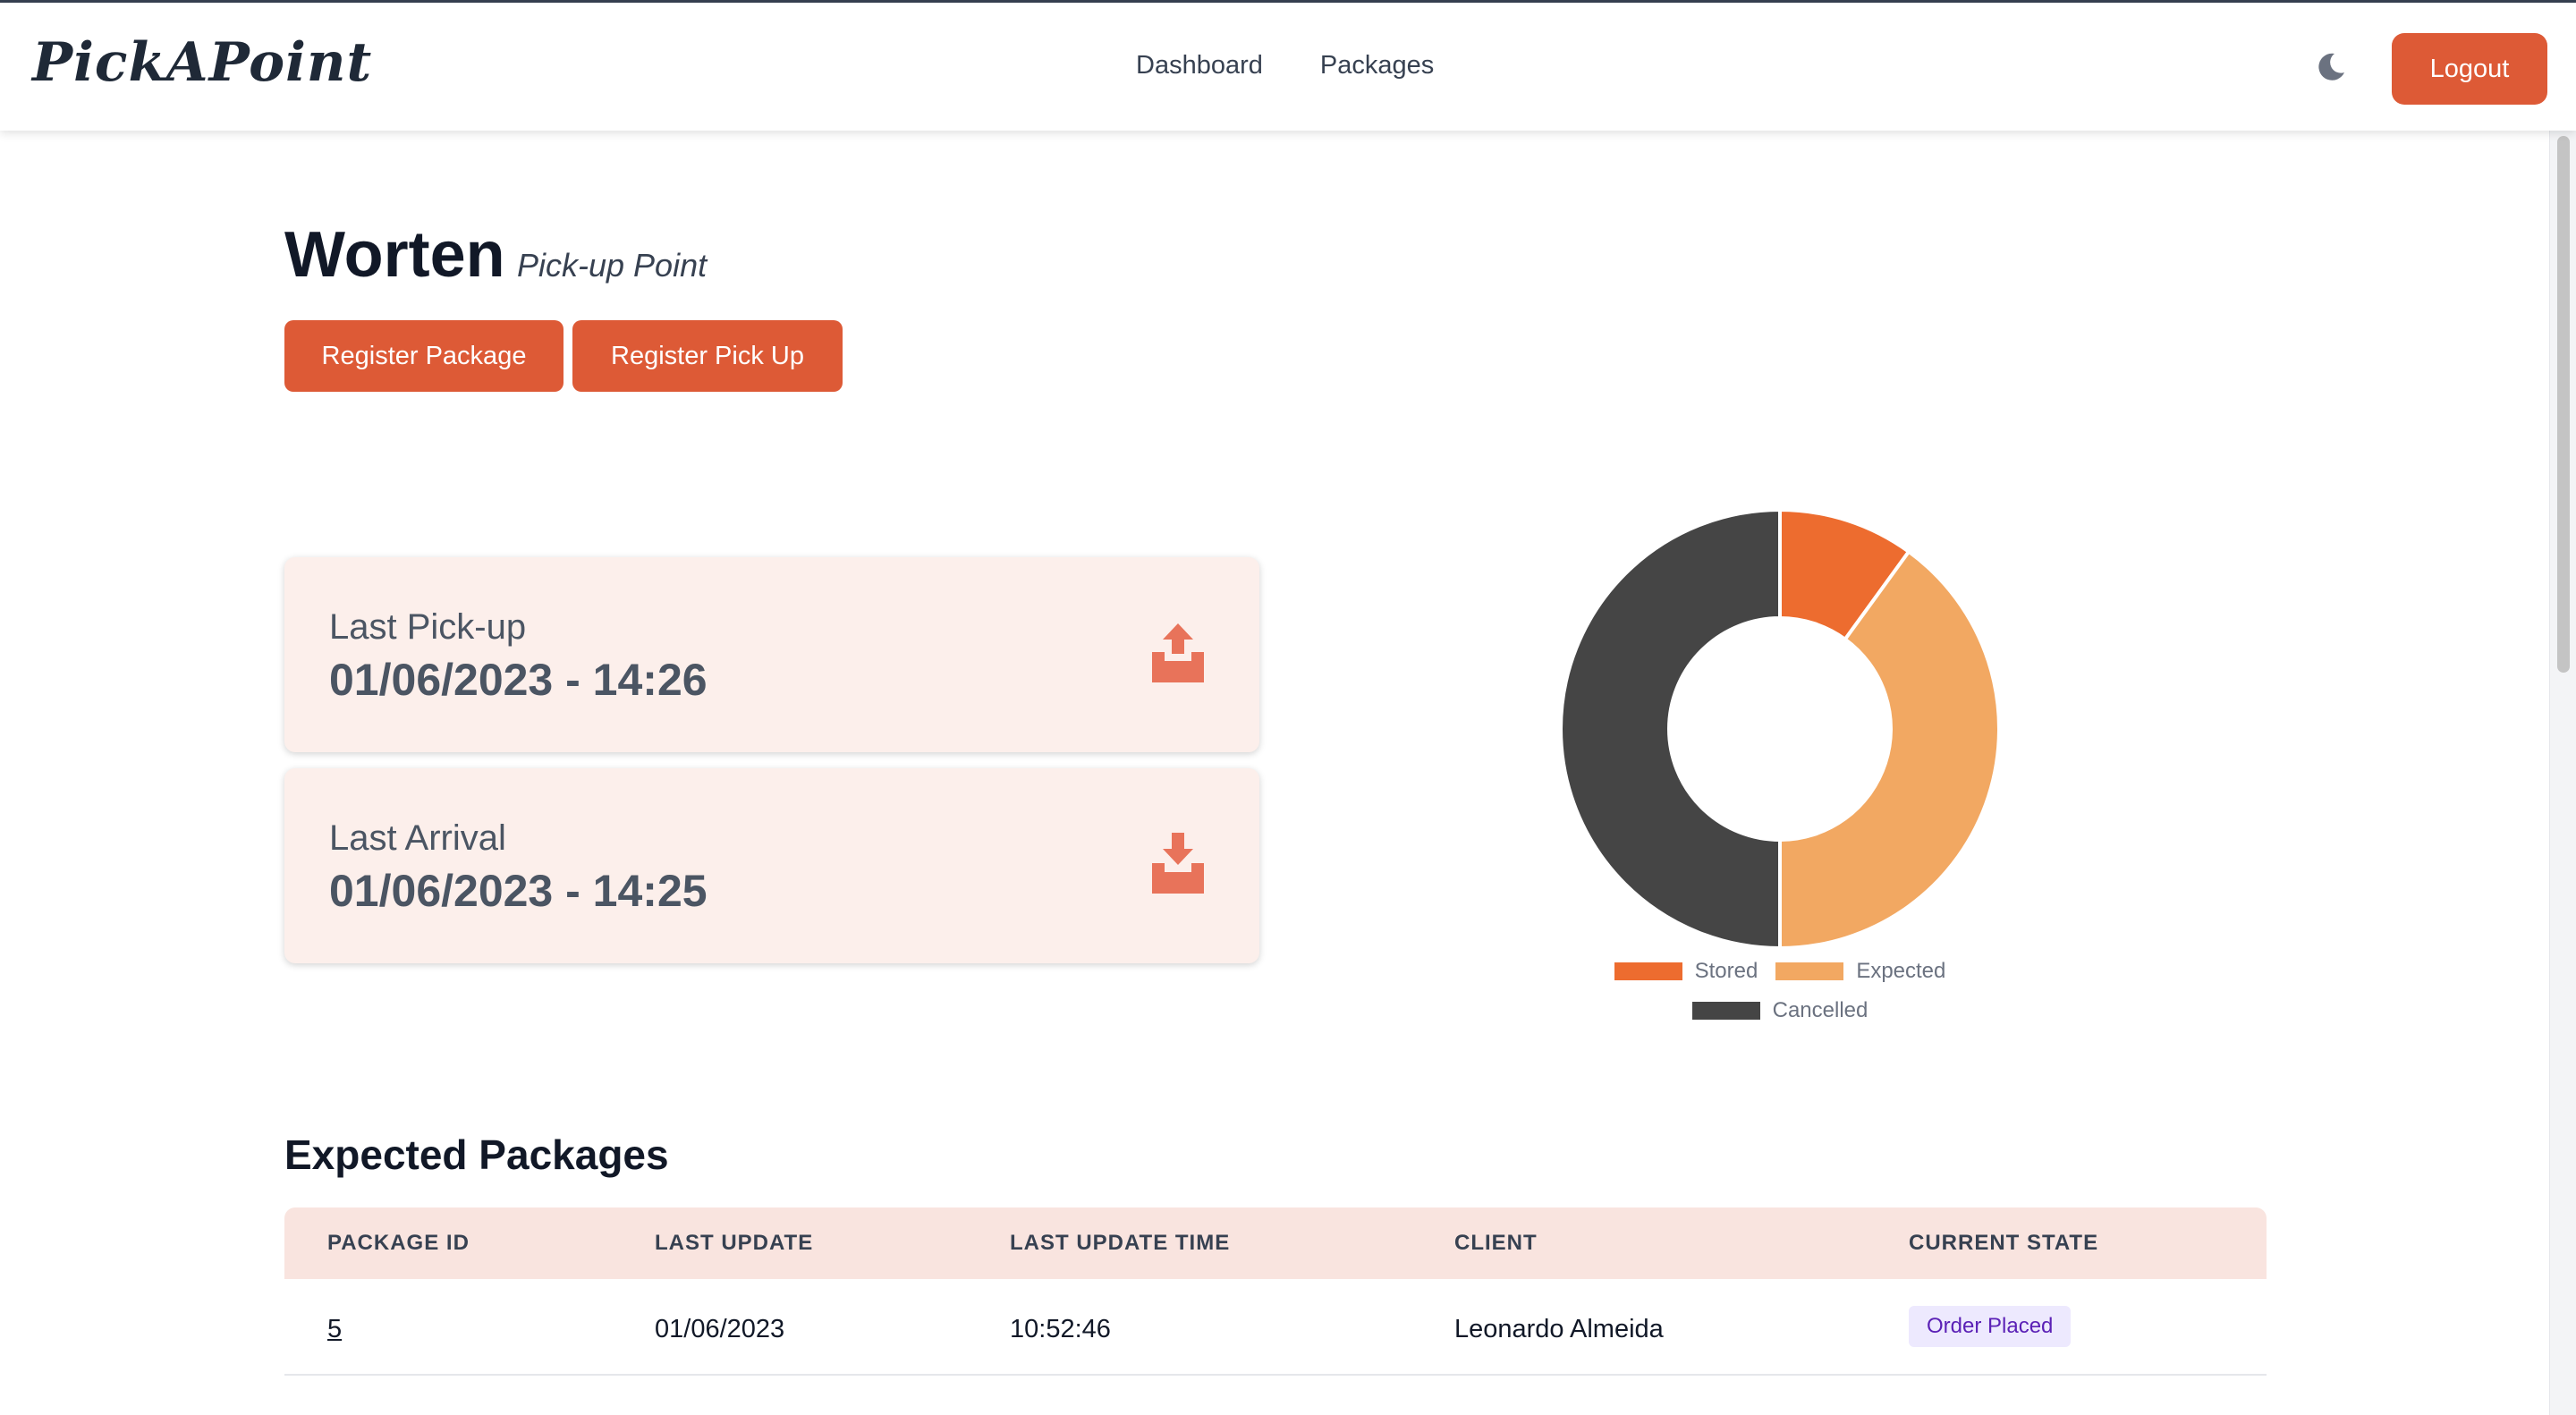 The image size is (2576, 1415). I want to click on package-id-link: 5, so click(334, 1330).